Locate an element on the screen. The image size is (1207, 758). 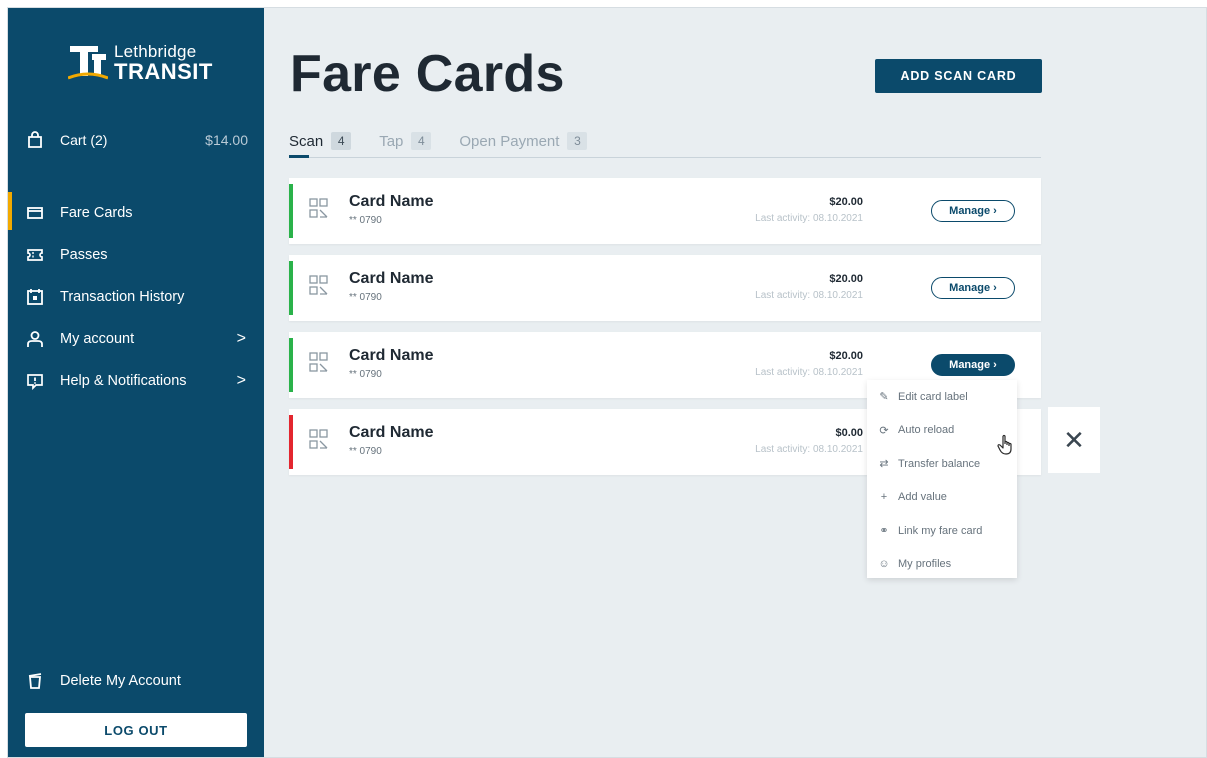
sidebar-item-label: Transaction History is located at coordinates (122, 297).